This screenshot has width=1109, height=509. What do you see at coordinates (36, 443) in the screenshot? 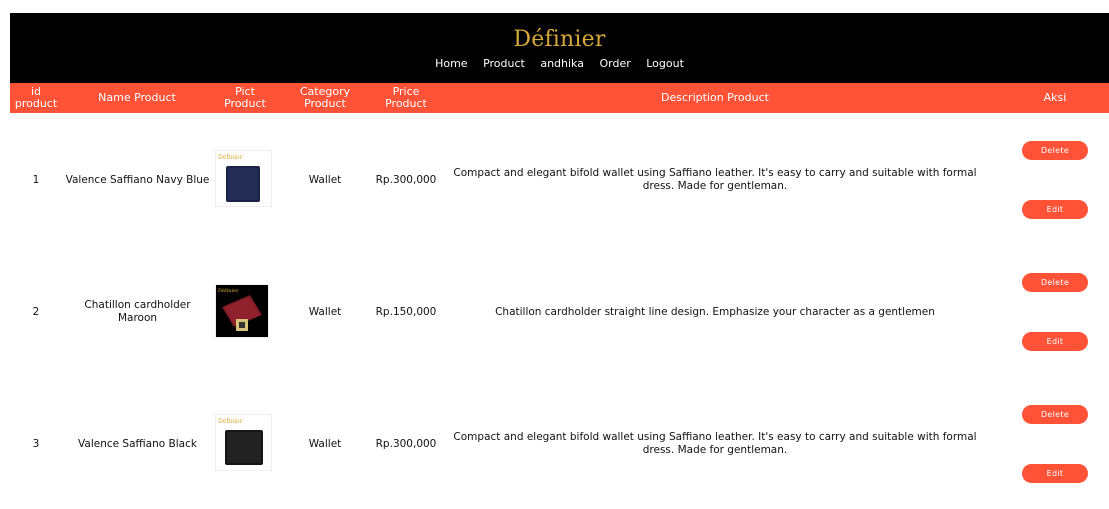
I see `cell-id: 3` at bounding box center [36, 443].